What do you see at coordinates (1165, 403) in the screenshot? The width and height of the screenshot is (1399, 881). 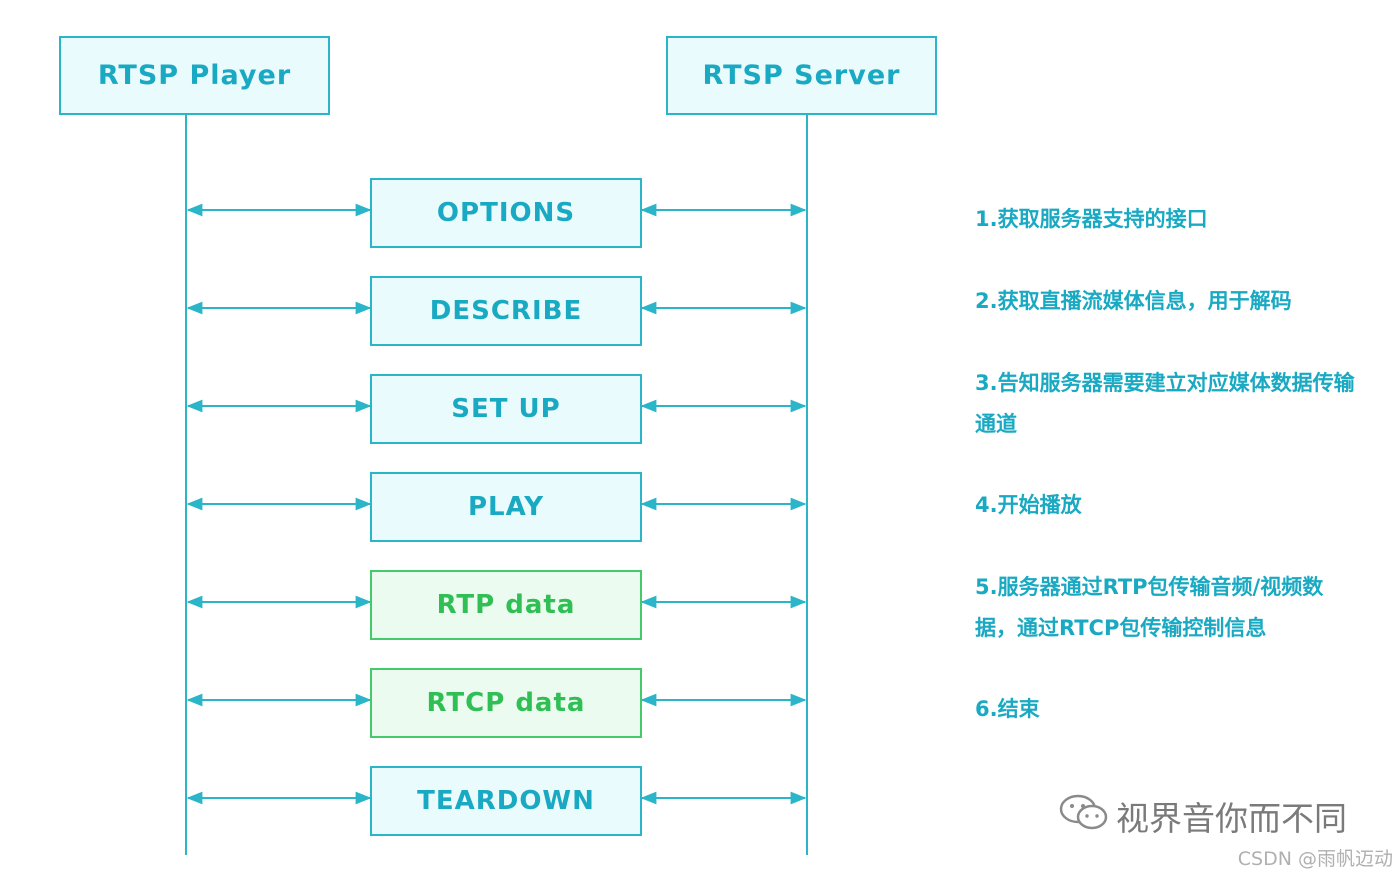 I see `note-3: 3.告知服务器需要建立对应媒体数据传输通道` at bounding box center [1165, 403].